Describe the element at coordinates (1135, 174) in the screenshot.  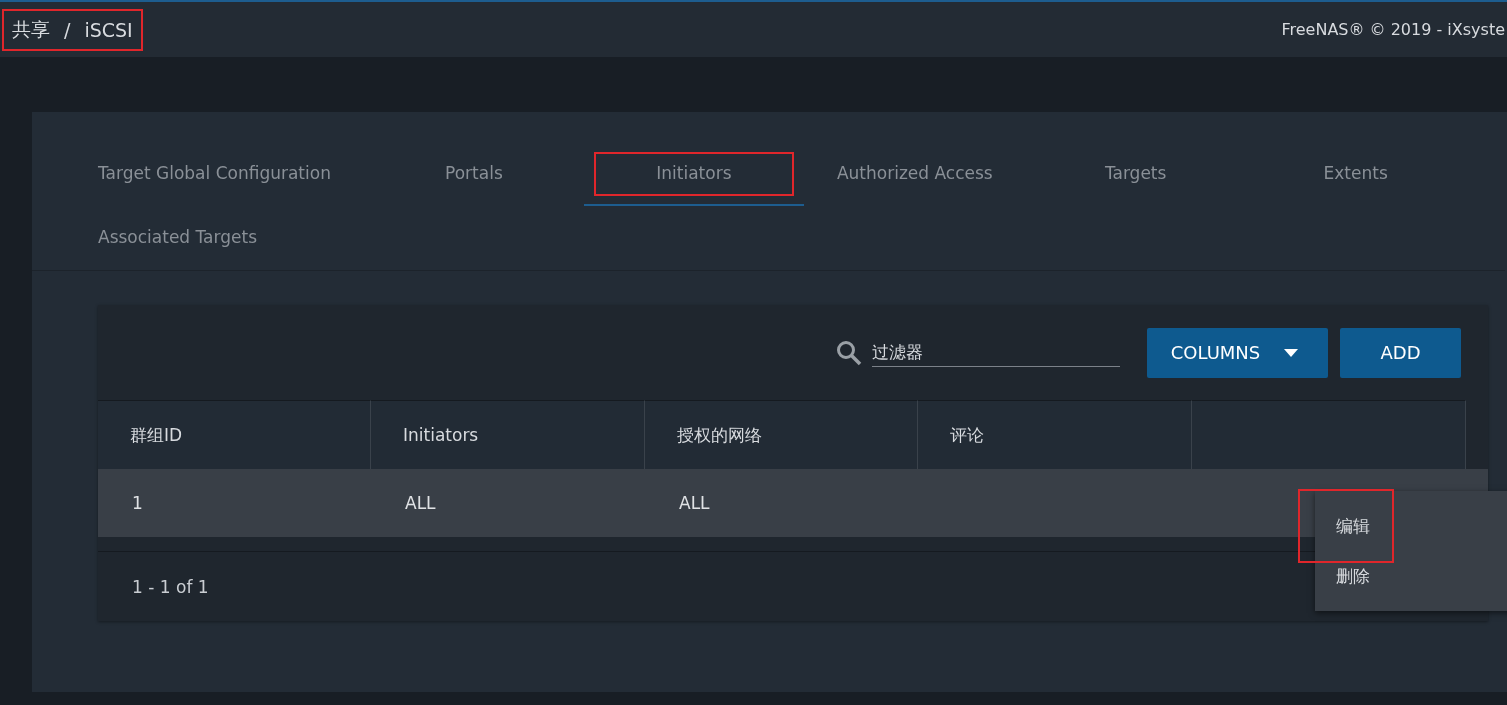
I see `tab: Targets` at that location.